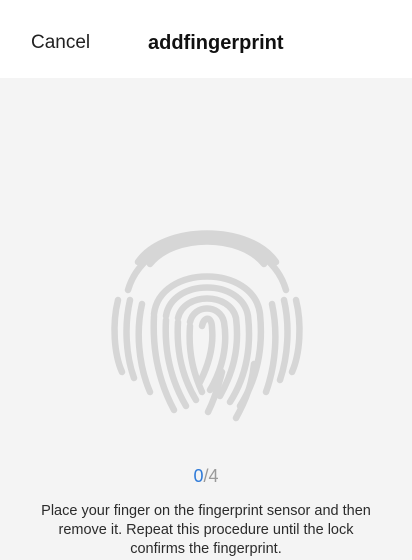  I want to click on header-bar: Cancel addfingerprint, so click(206, 39).